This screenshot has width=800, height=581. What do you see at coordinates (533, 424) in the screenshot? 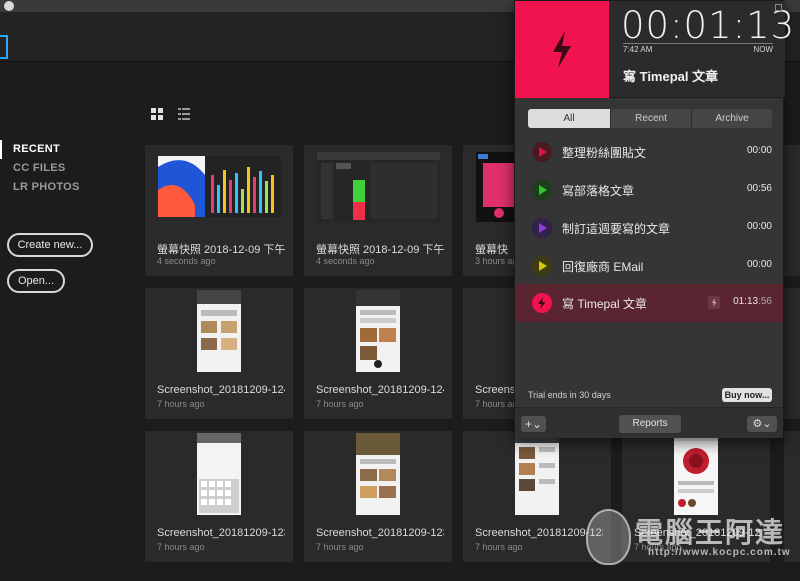
I see `add-task-button: +⌄` at bounding box center [533, 424].